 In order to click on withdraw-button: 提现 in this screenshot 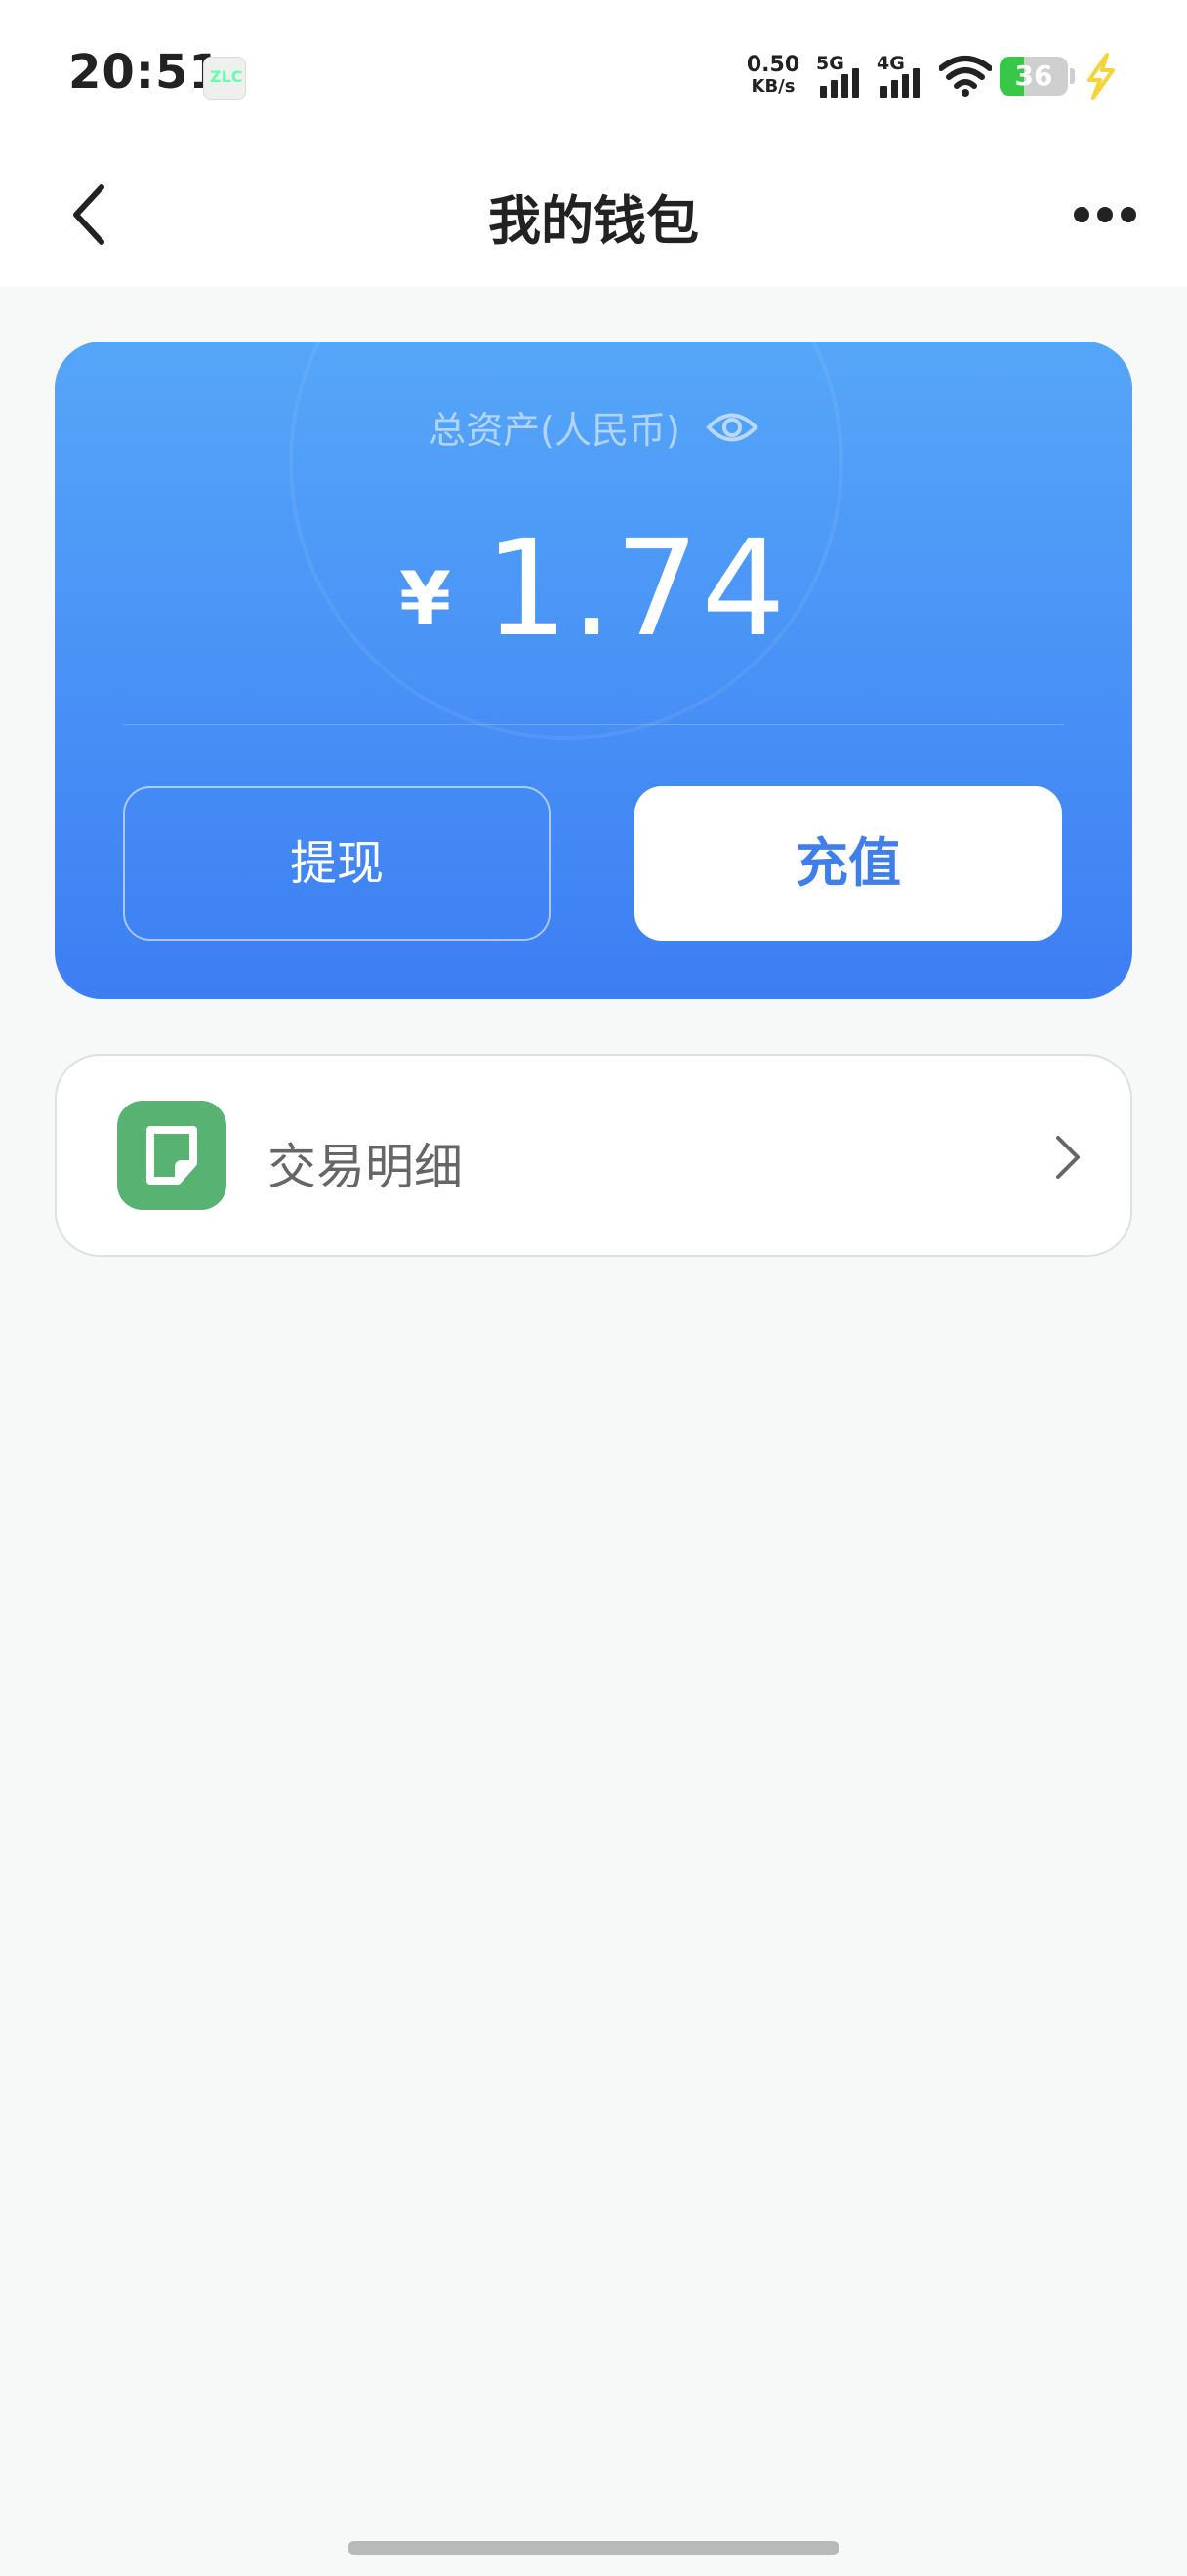, I will do `click(337, 863)`.